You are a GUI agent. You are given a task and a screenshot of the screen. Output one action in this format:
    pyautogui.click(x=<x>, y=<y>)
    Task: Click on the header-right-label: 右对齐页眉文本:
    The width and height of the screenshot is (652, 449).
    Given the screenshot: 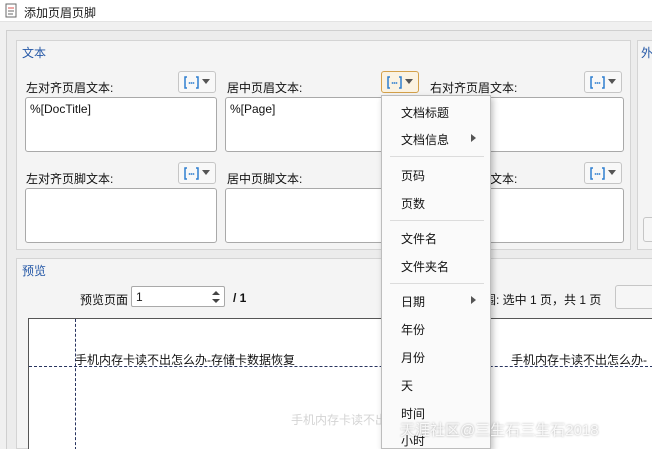 What is the action you would take?
    pyautogui.click(x=474, y=88)
    